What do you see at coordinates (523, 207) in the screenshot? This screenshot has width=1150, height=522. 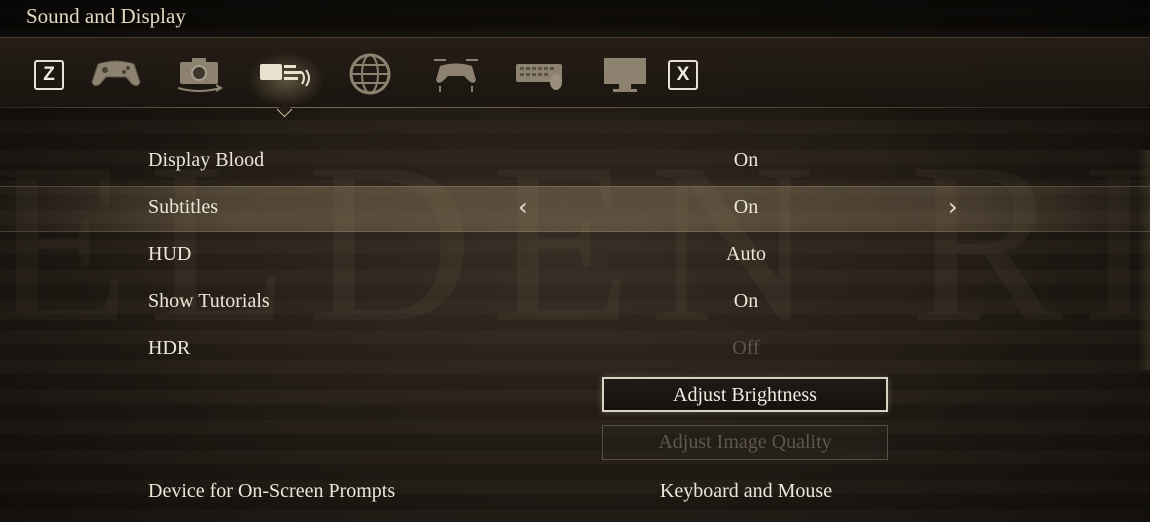 I see `chevron-left-icon: ‹` at bounding box center [523, 207].